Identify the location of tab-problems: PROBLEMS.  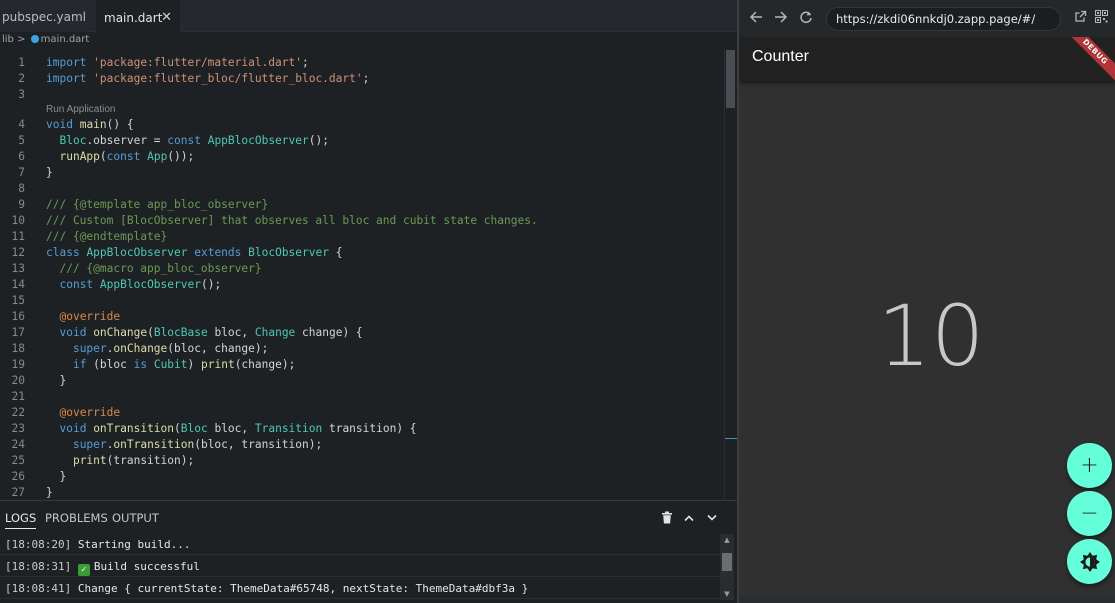
(76, 519).